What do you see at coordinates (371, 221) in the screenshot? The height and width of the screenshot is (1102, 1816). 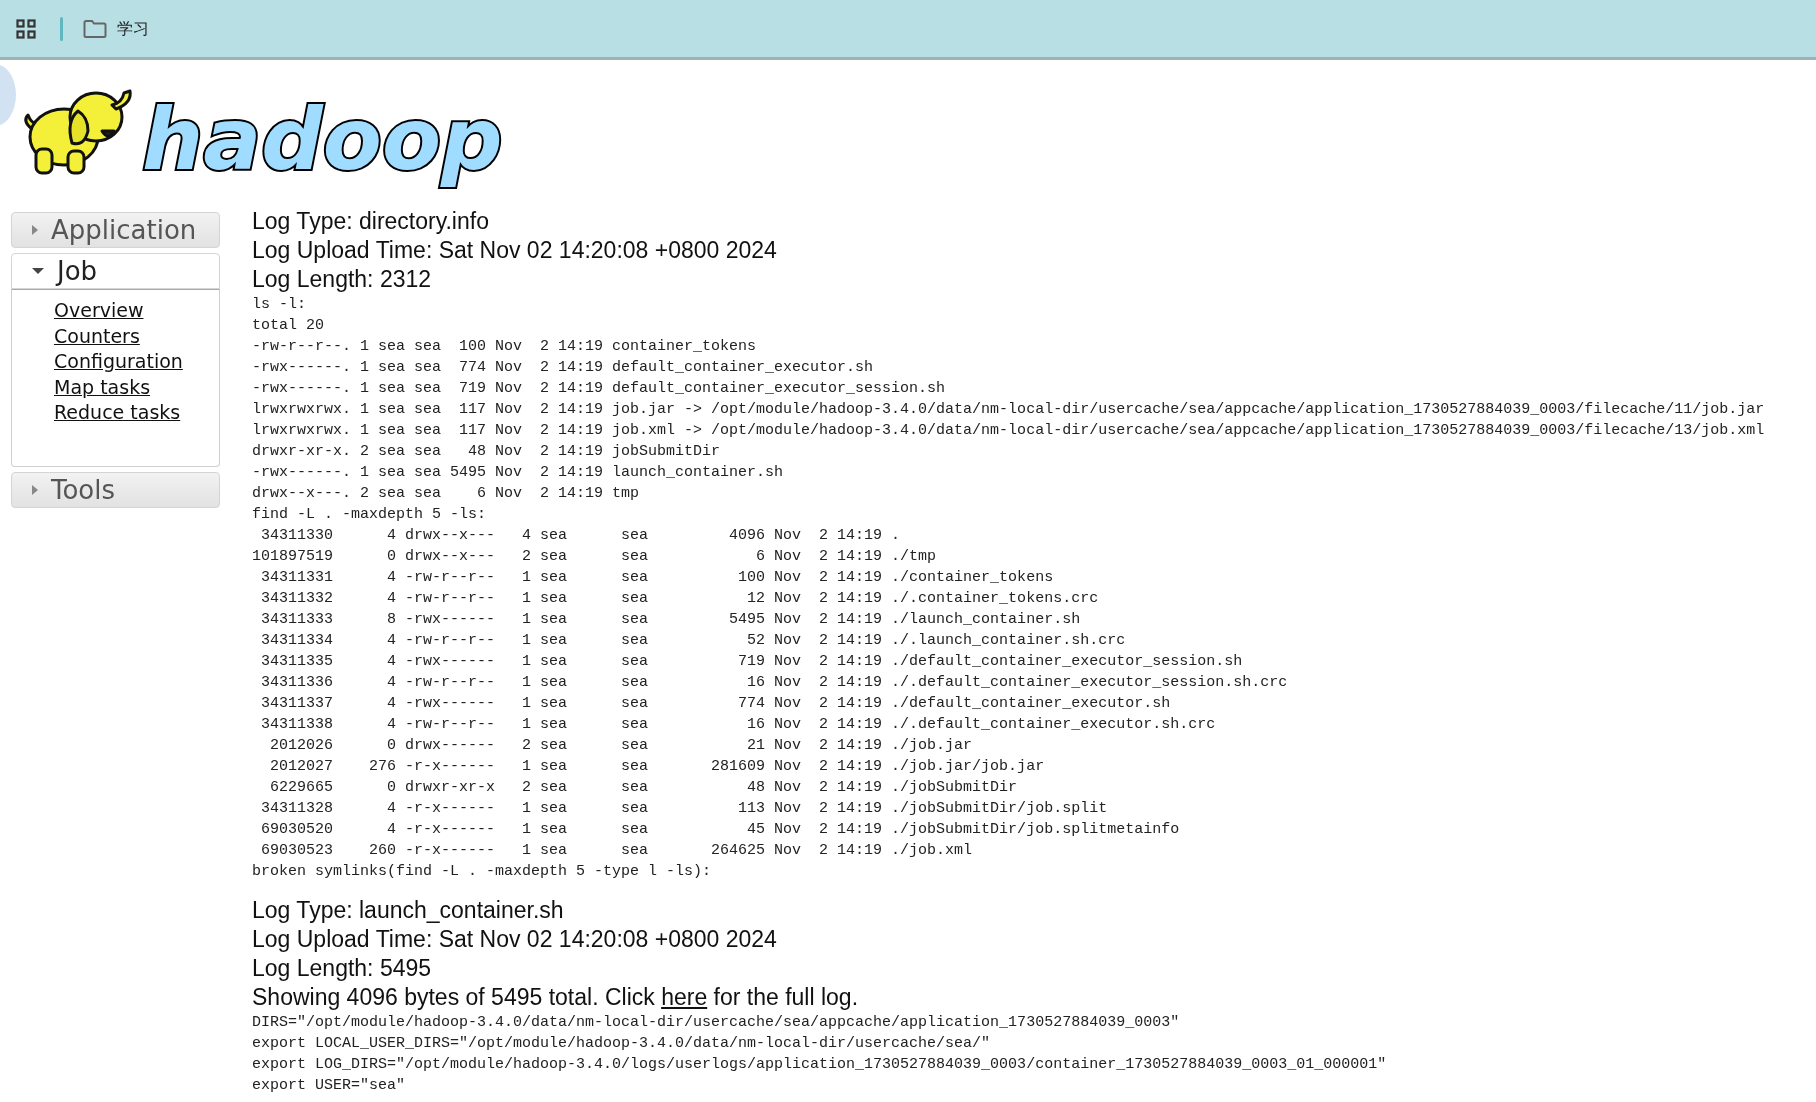 I see `log-type: Log Type: directory.info` at bounding box center [371, 221].